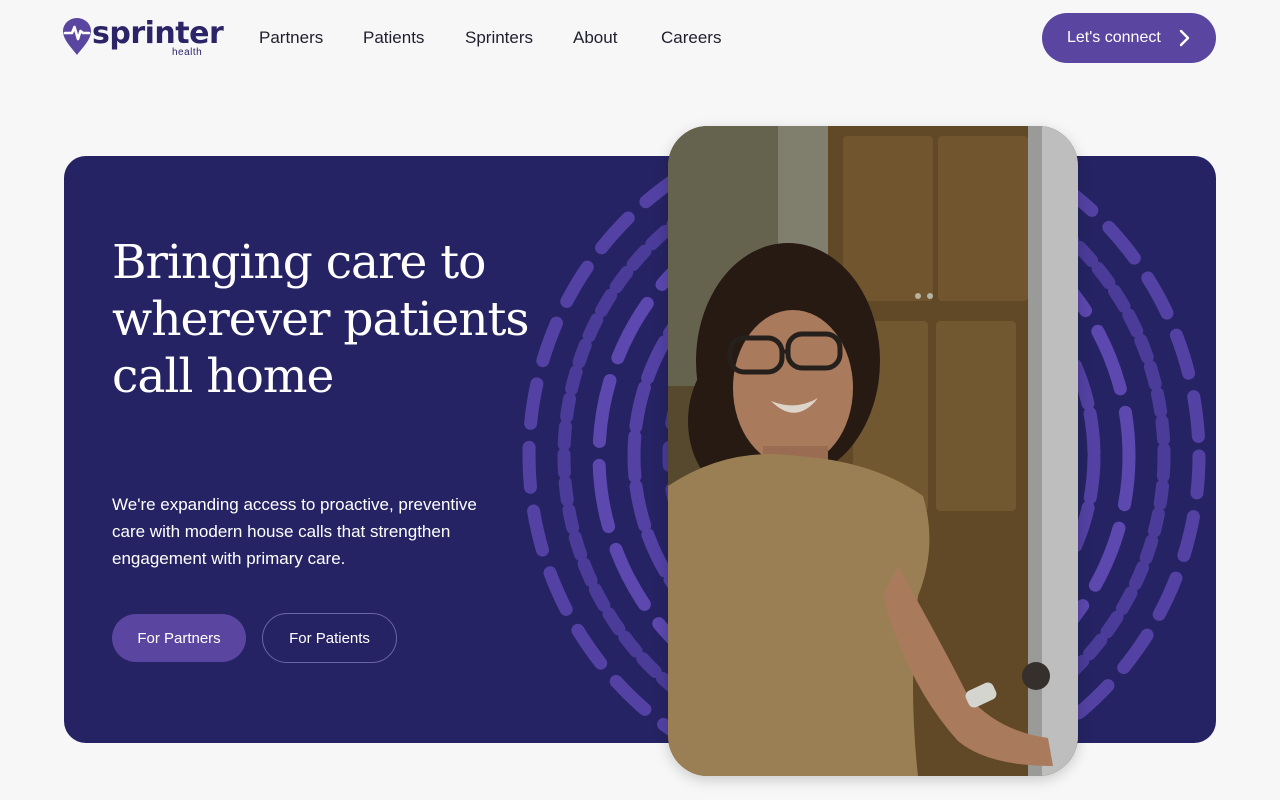  Describe the element at coordinates (187, 52) in the screenshot. I see `logo-subtitle: health` at that location.